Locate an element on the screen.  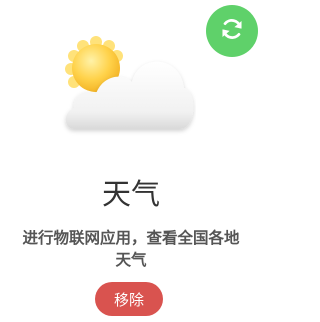
weather-icon-container is located at coordinates (126, 86).